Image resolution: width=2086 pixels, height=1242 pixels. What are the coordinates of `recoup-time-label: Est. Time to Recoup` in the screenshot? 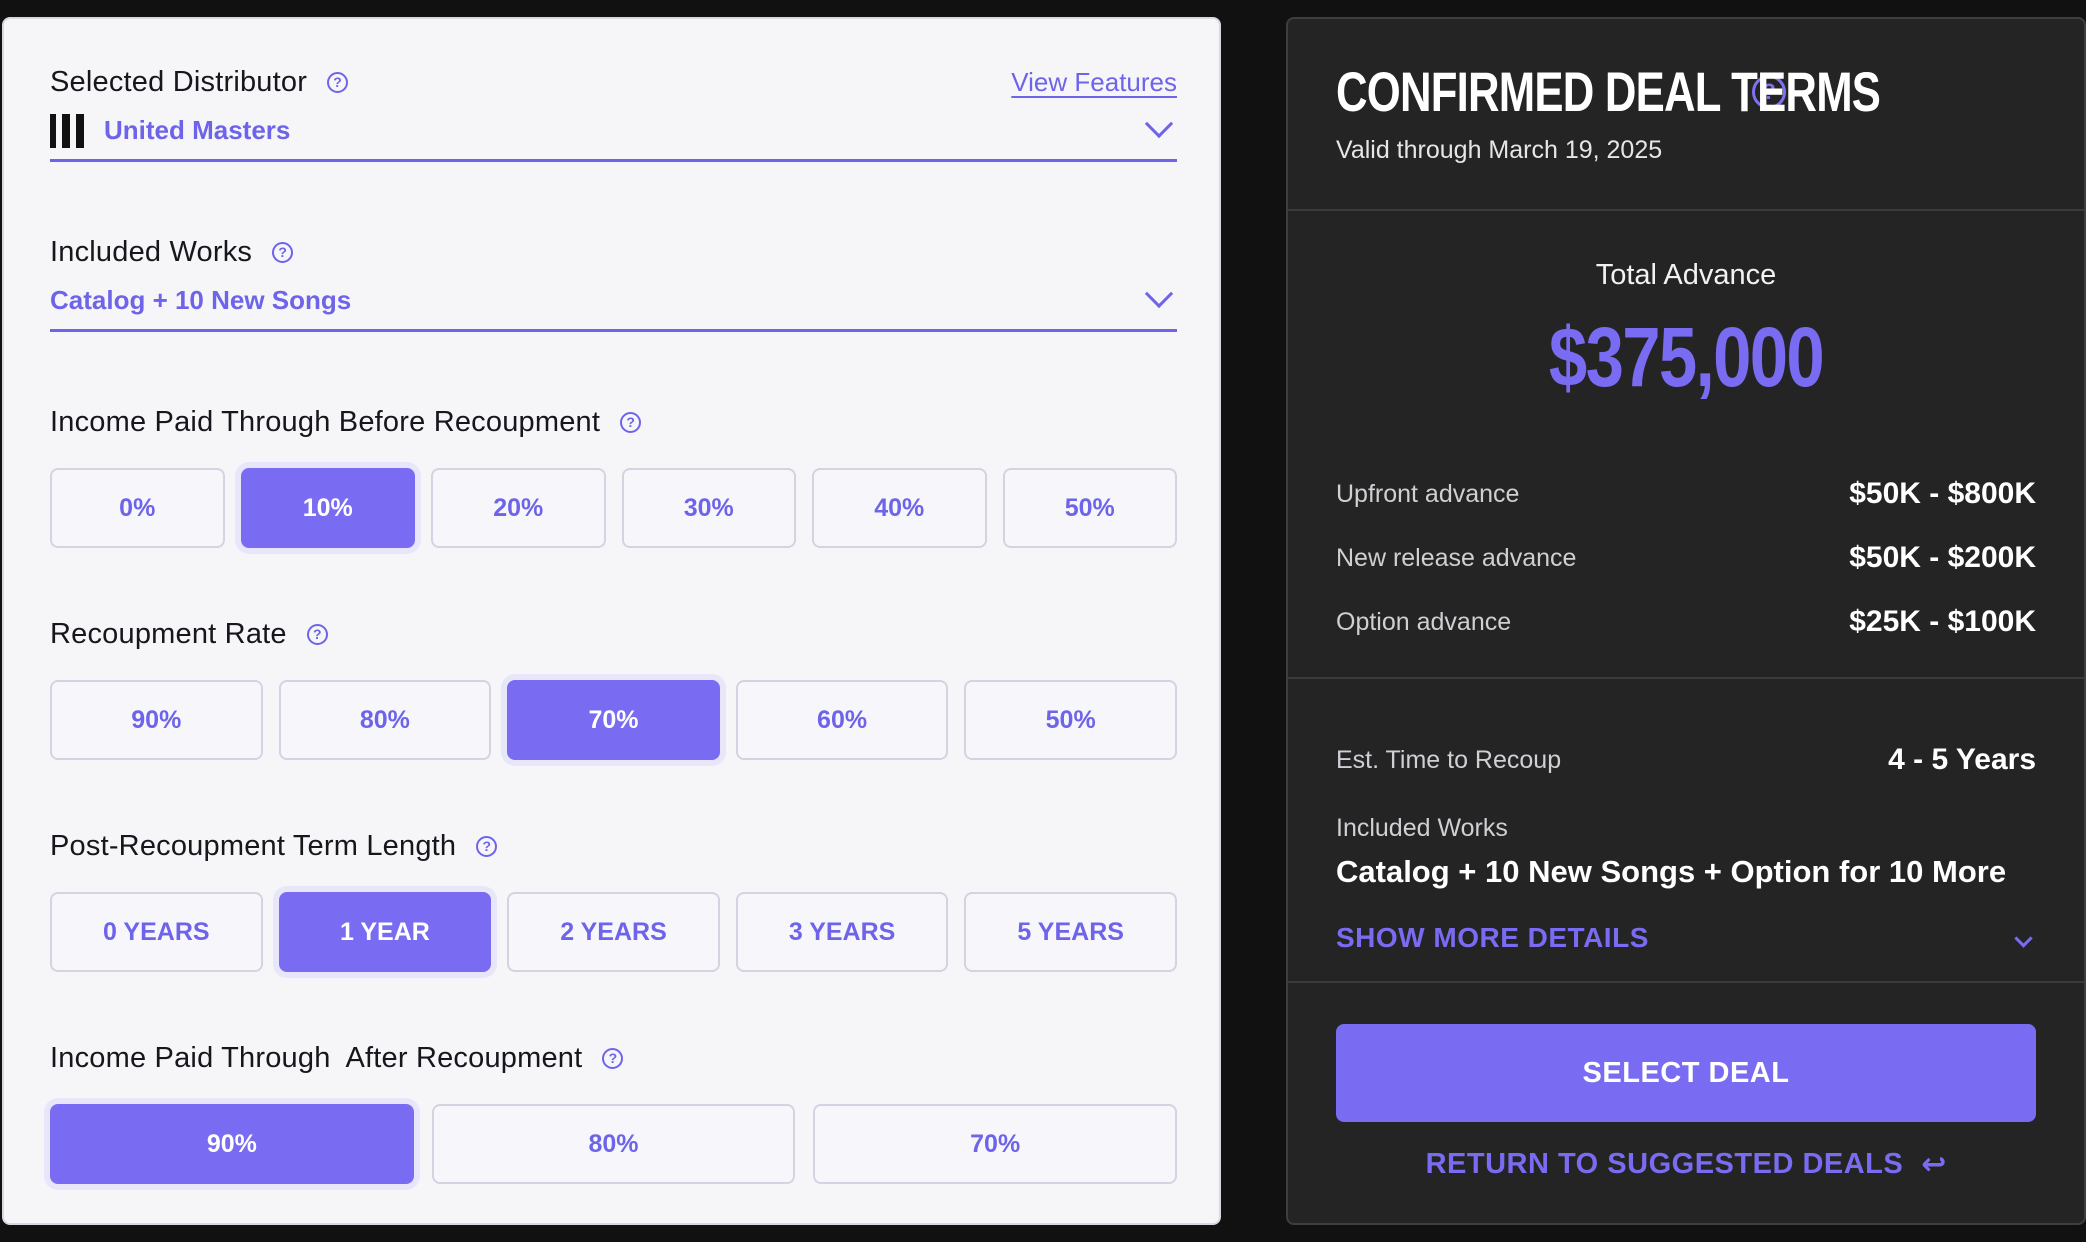 It's located at (1449, 759).